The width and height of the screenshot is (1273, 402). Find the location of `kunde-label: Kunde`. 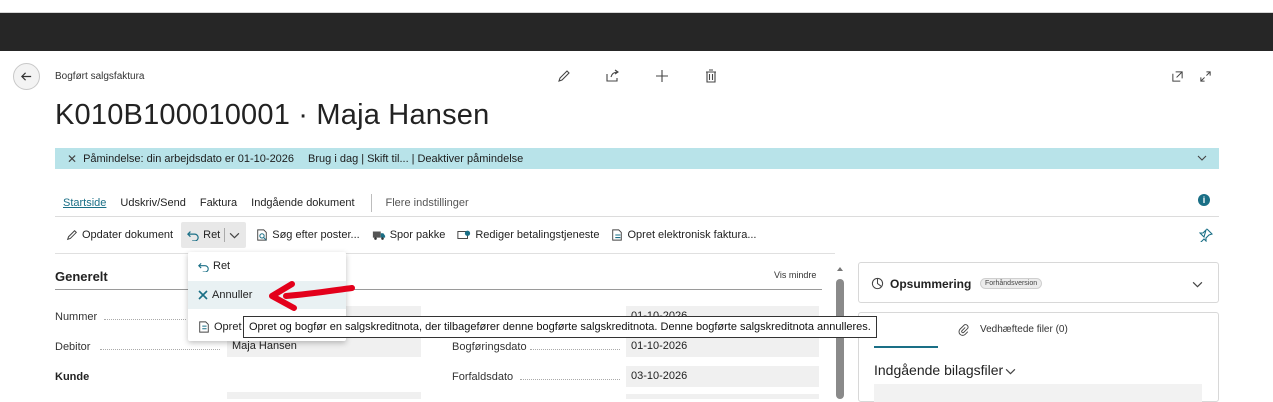

kunde-label: Kunde is located at coordinates (72, 377).